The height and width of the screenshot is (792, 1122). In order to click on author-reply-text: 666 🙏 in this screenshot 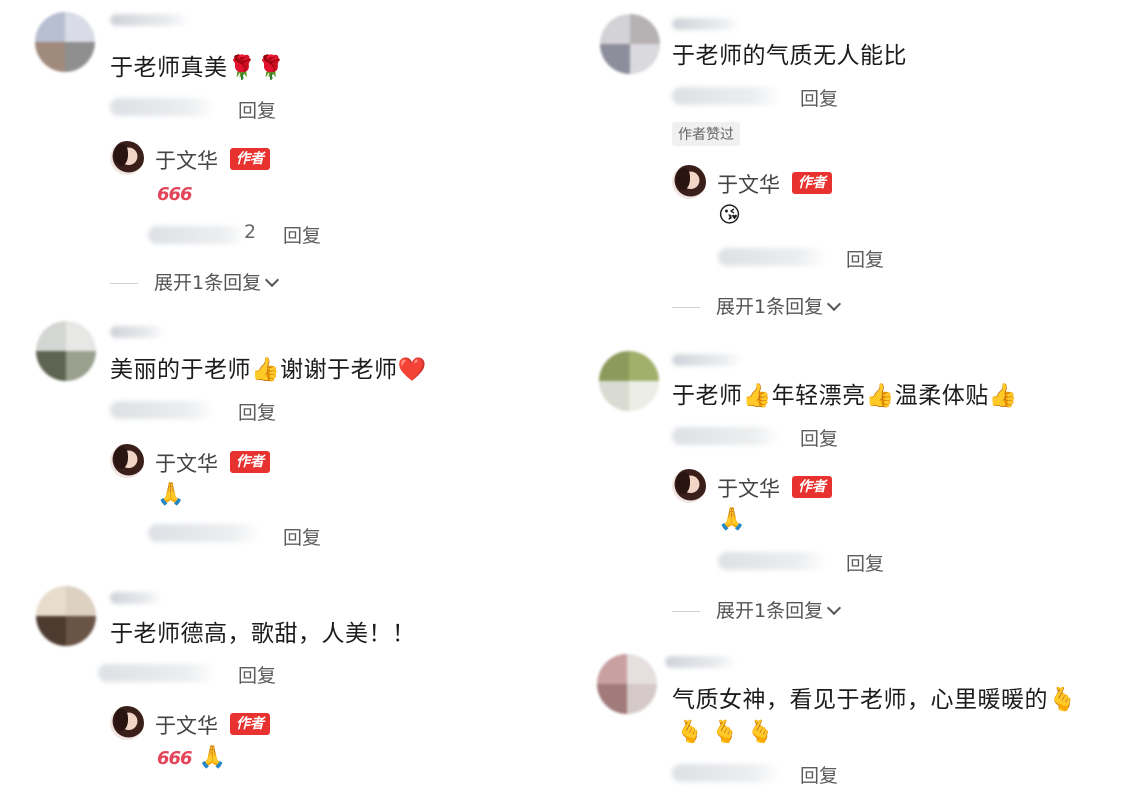, I will do `click(191, 758)`.